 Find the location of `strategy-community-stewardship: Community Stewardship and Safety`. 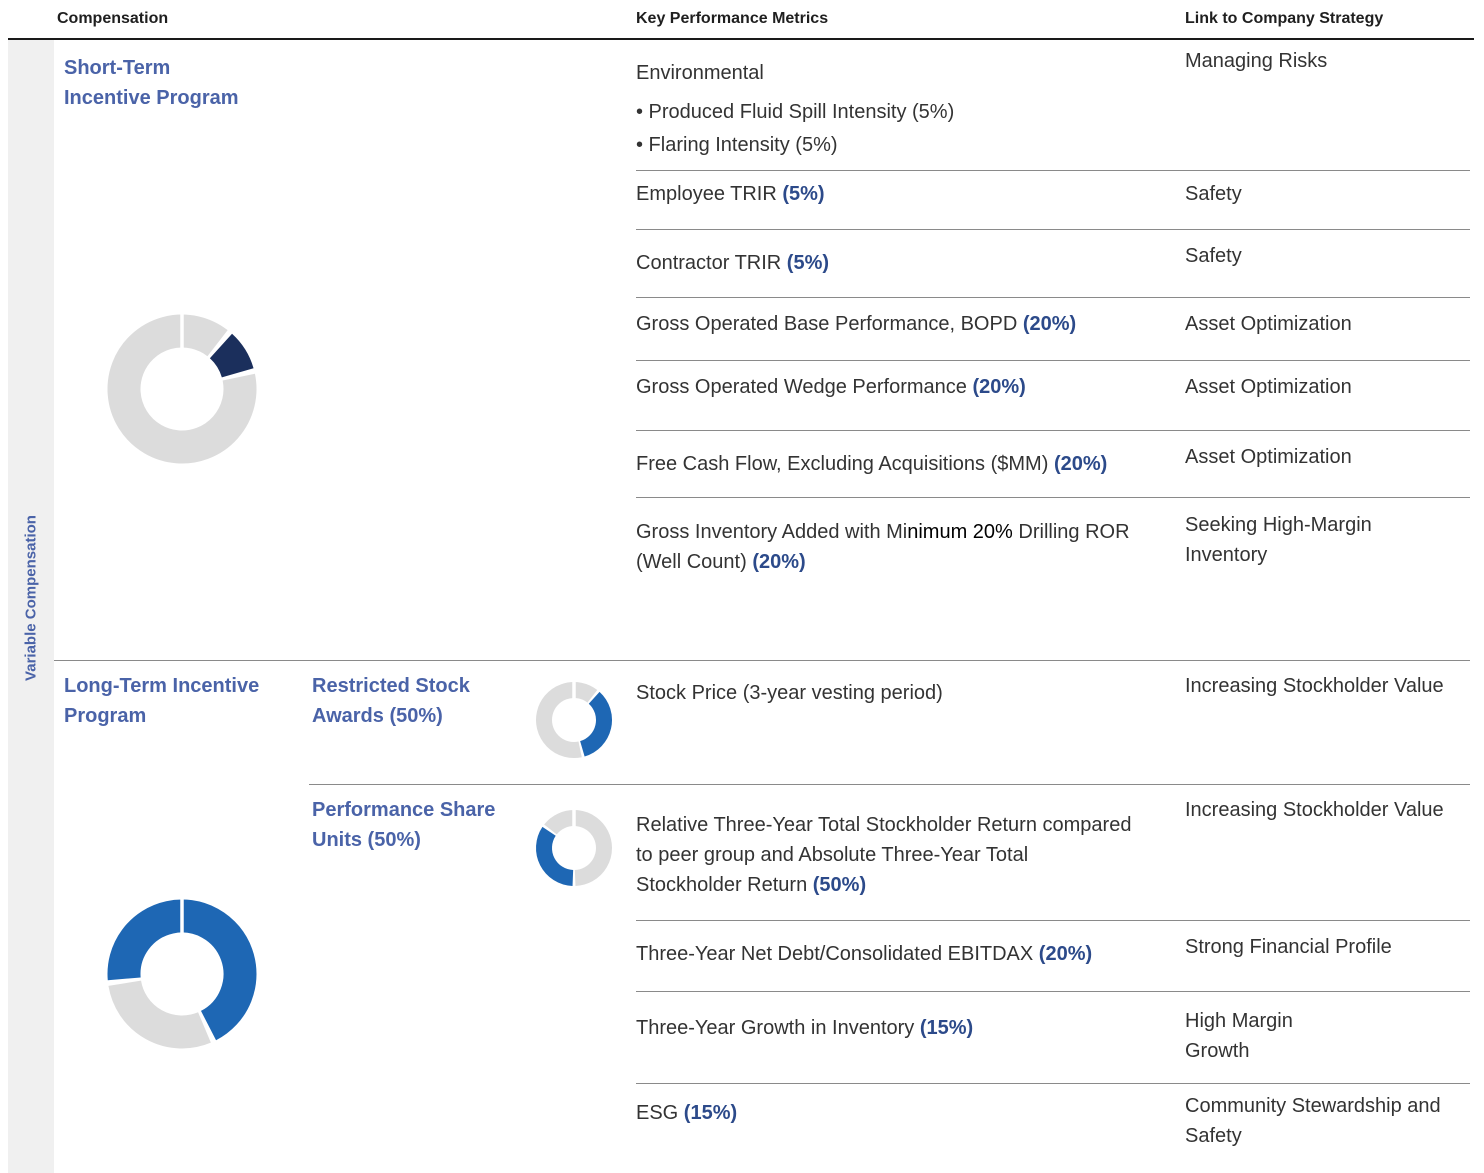

strategy-community-stewardship: Community Stewardship and Safety is located at coordinates (1313, 1121).